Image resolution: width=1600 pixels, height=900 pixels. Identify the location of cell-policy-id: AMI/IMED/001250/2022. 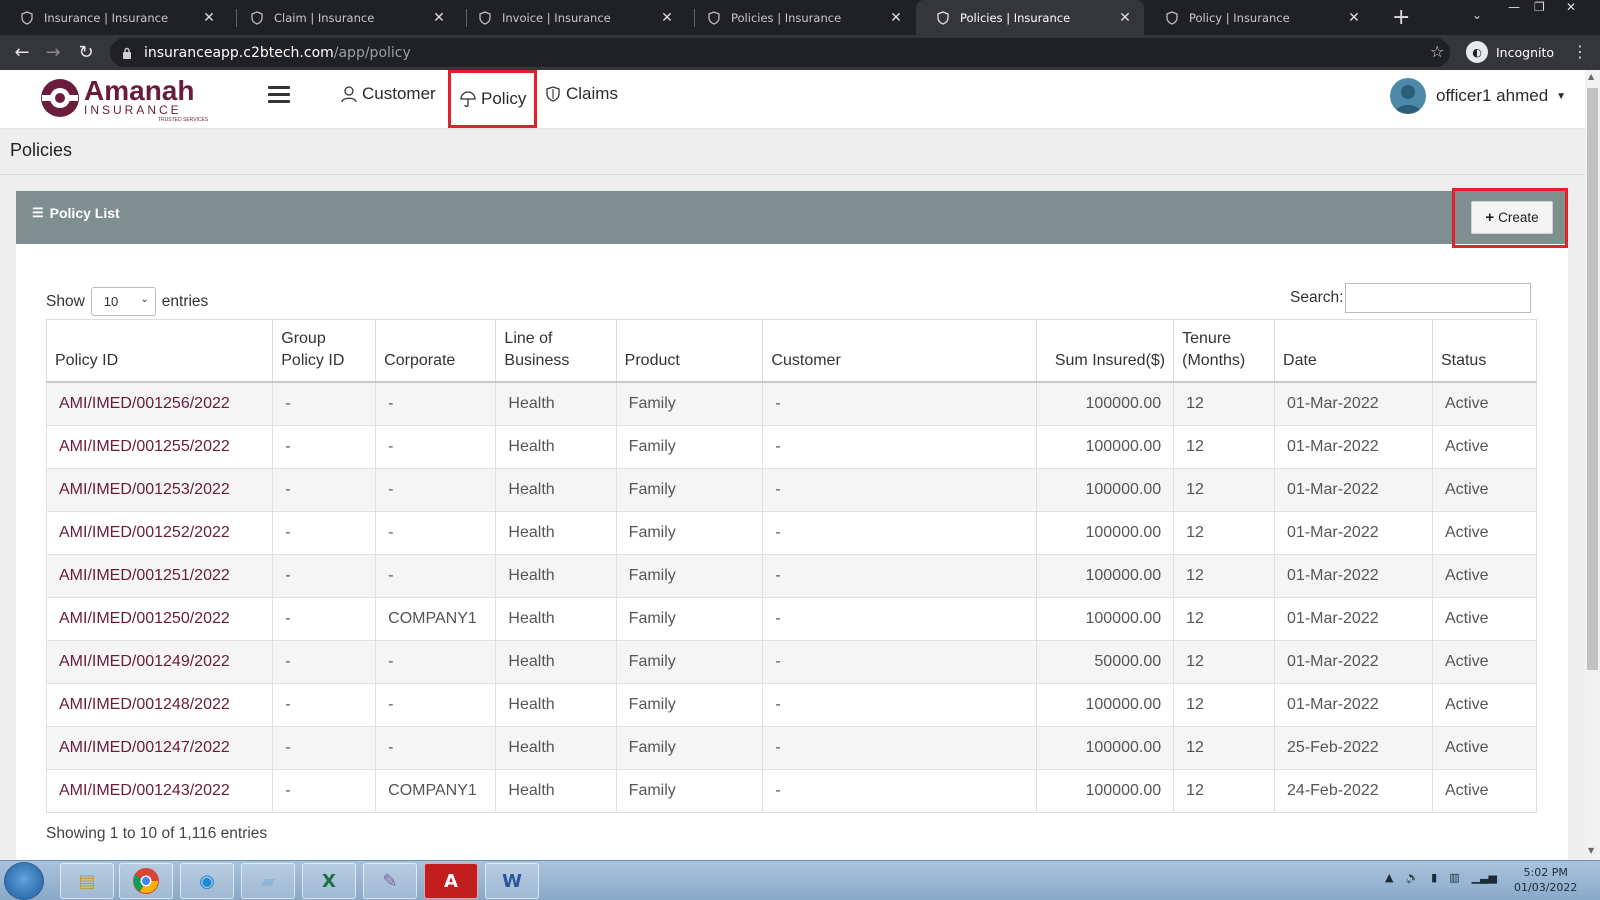
(159, 618).